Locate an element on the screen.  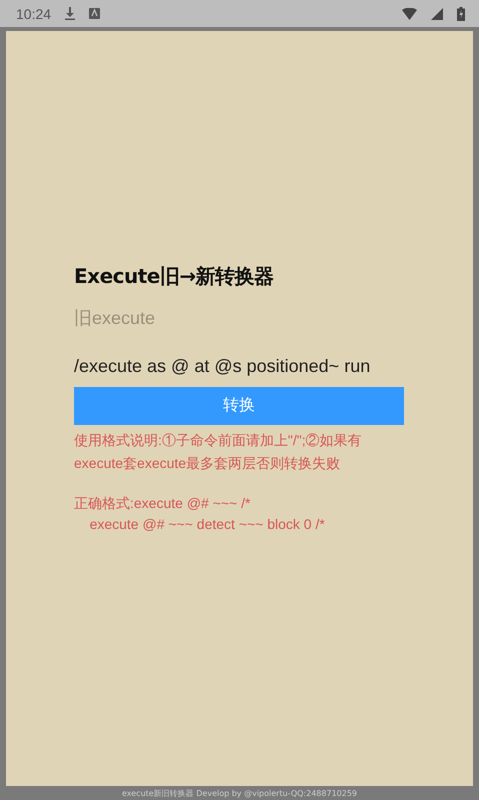
wifi-icon is located at coordinates (409, 14).